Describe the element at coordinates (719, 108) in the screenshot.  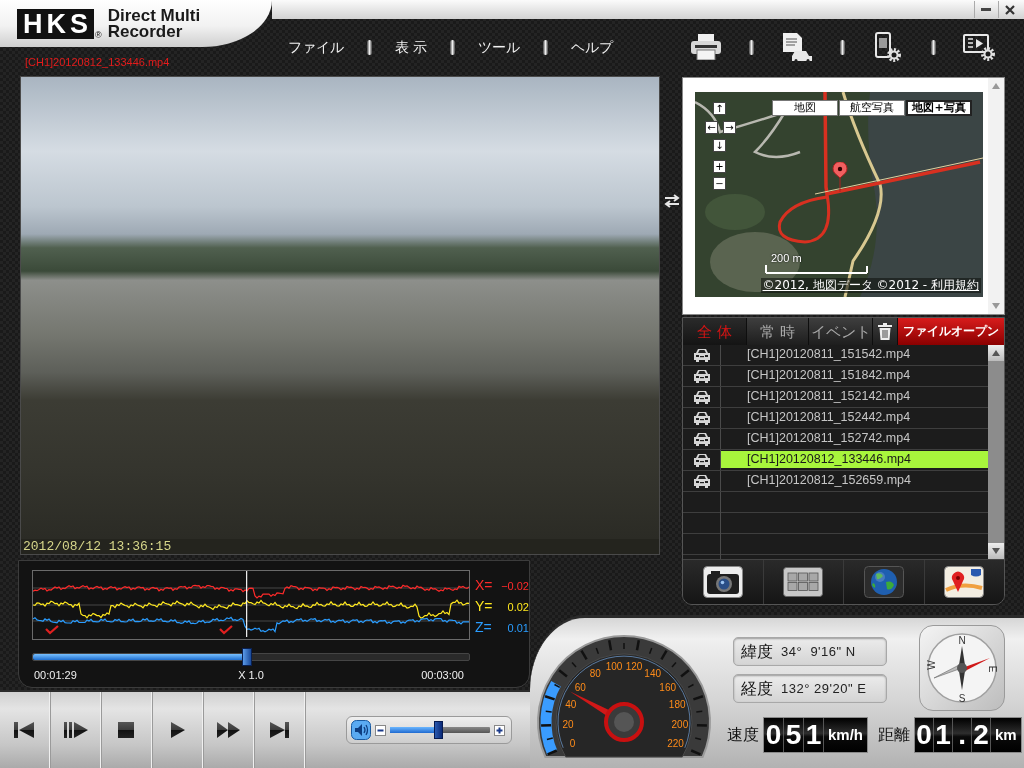
I see `map-nav-button: ↑` at that location.